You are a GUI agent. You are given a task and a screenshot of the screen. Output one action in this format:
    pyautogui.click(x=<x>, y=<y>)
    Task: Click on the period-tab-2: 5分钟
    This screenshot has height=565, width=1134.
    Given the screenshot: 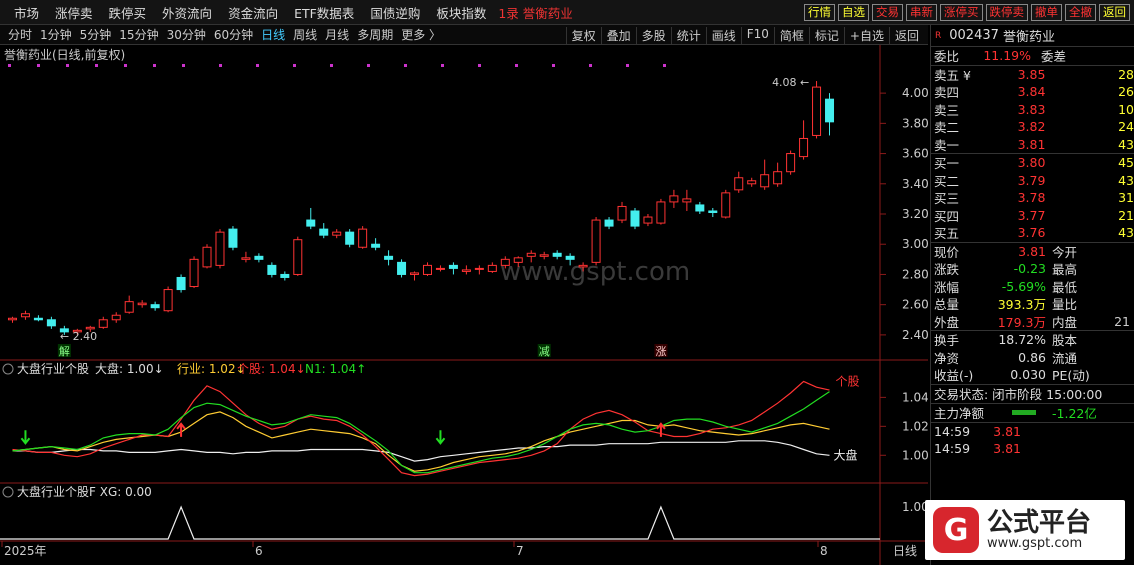 What is the action you would take?
    pyautogui.click(x=96, y=34)
    